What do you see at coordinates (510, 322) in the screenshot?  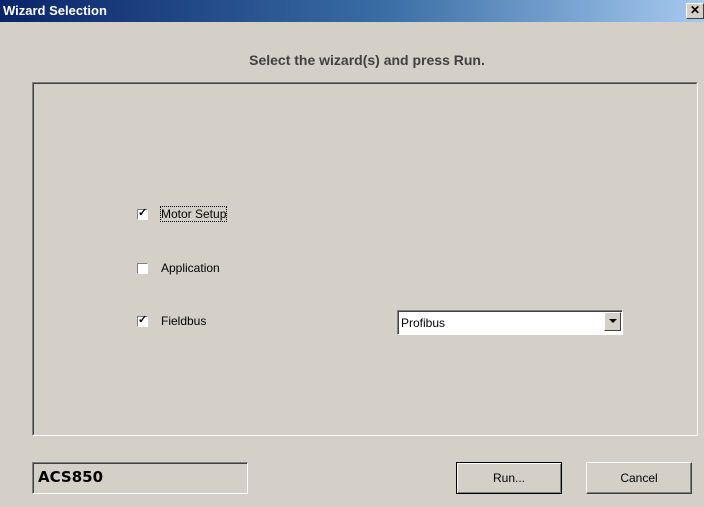 I see `fieldbus-type-dropdown: Profibus` at bounding box center [510, 322].